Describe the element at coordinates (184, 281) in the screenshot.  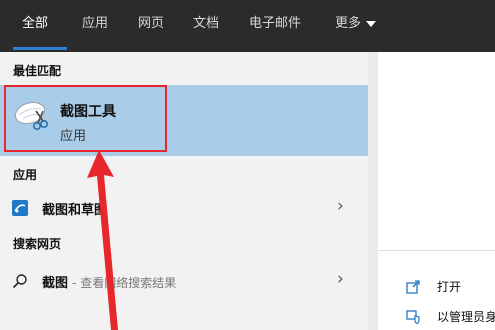
I see `web-result-item: 截图 - 查看网络搜索结果 ›` at that location.